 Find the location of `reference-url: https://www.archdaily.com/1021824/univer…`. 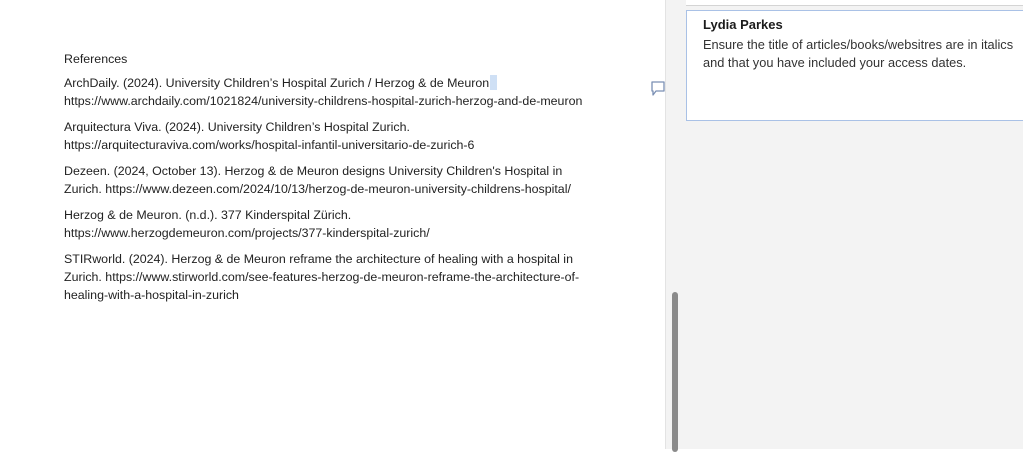

reference-url: https://www.archdaily.com/1021824/univer… is located at coordinates (323, 101).